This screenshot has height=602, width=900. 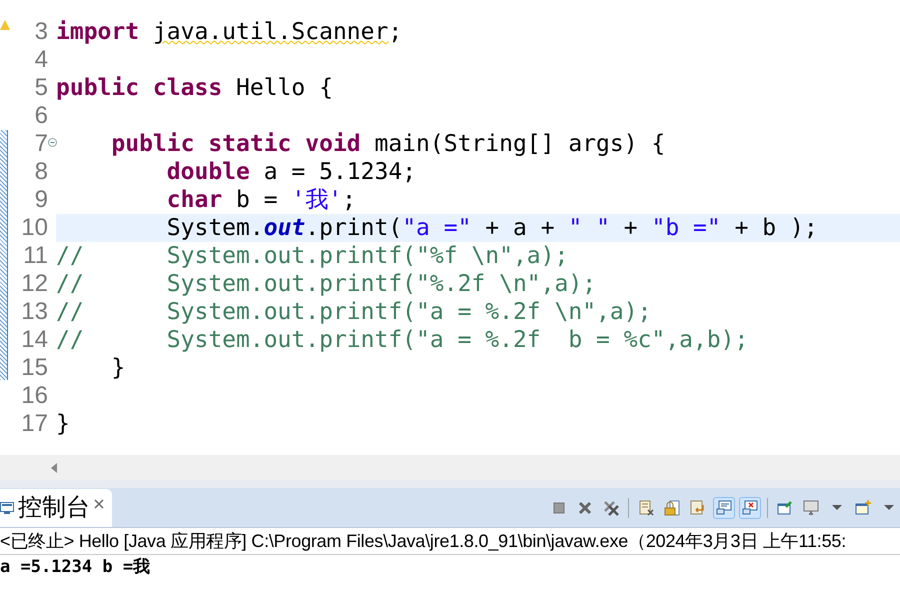 I want to click on line-number: 4, so click(x=41, y=60).